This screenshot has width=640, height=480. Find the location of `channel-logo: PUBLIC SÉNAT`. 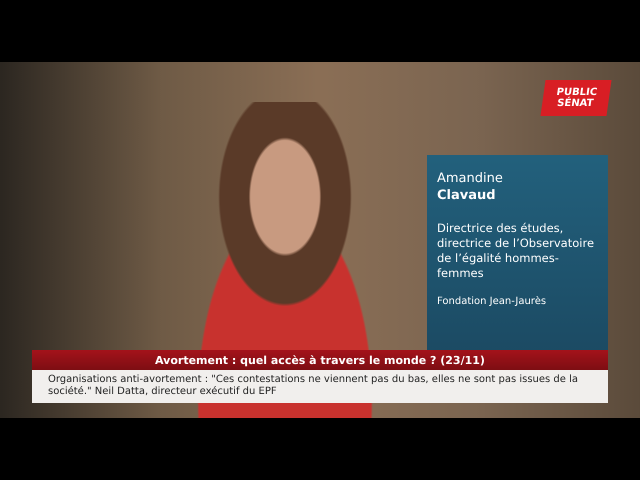

channel-logo: PUBLIC SÉNAT is located at coordinates (576, 98).